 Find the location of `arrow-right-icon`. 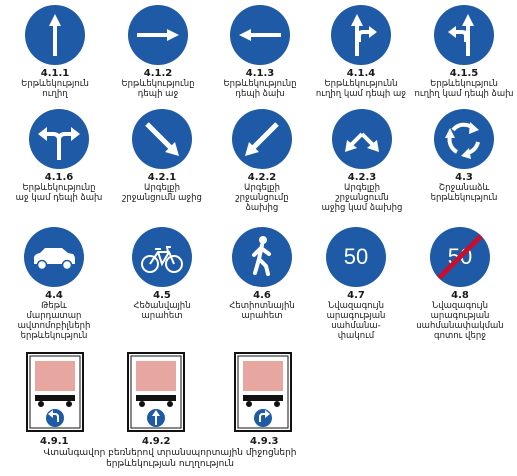

arrow-right-icon is located at coordinates (158, 35).